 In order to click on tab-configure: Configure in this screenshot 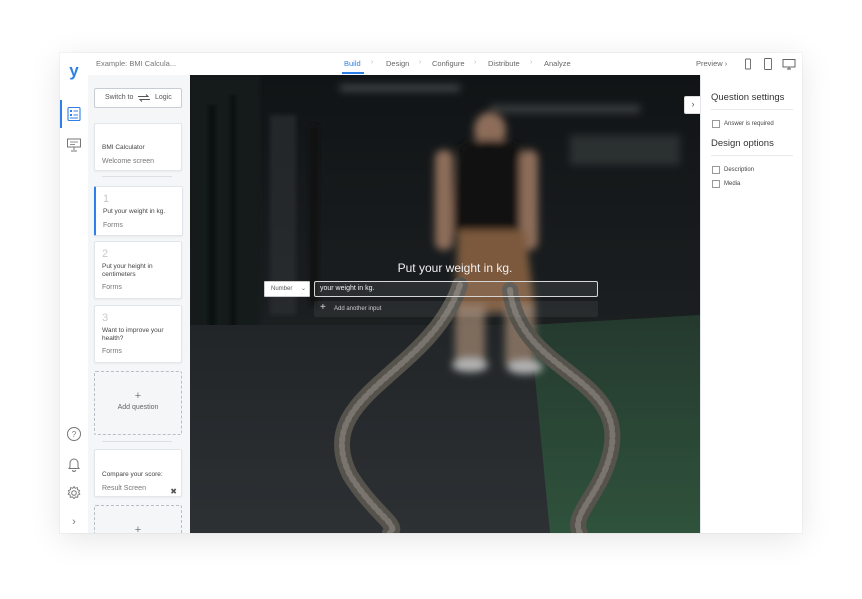, I will do `click(448, 63)`.